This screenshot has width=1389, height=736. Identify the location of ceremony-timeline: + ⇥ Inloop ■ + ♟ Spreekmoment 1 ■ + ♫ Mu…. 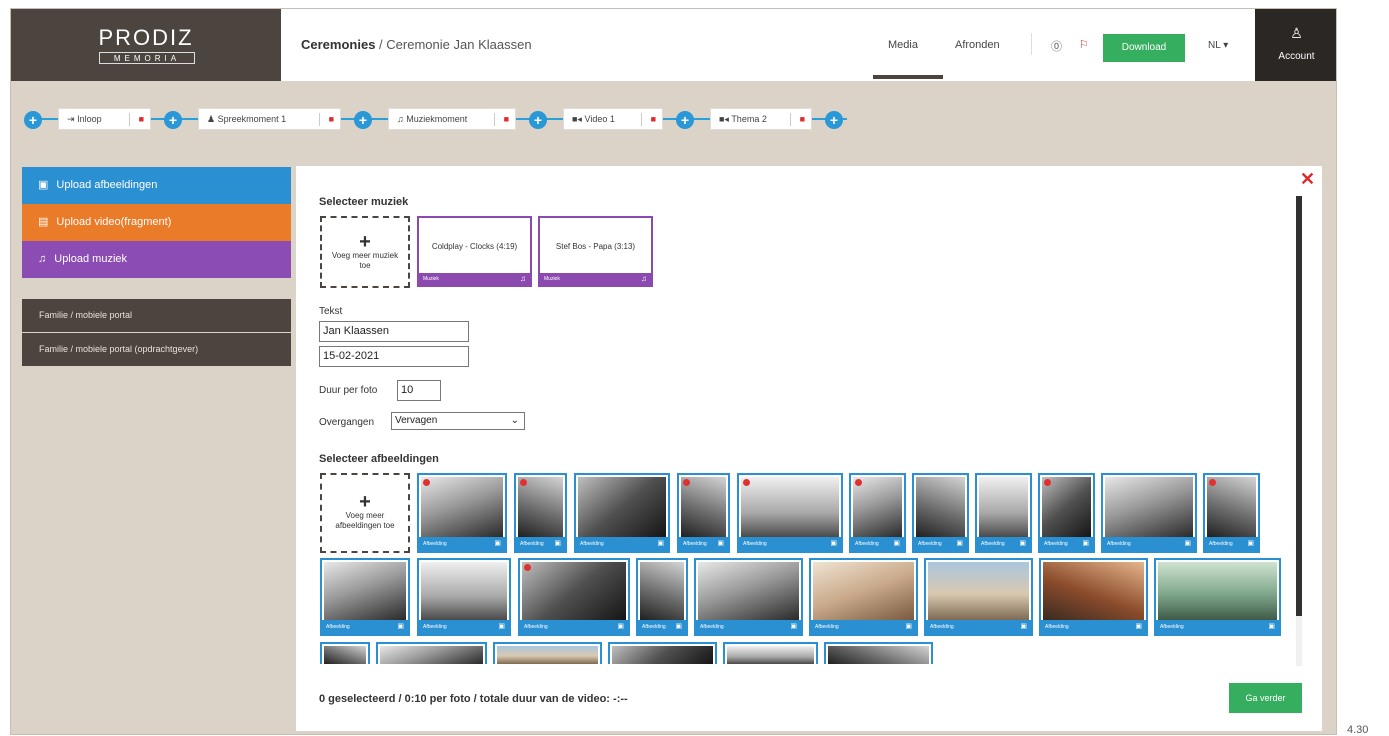
(441, 119).